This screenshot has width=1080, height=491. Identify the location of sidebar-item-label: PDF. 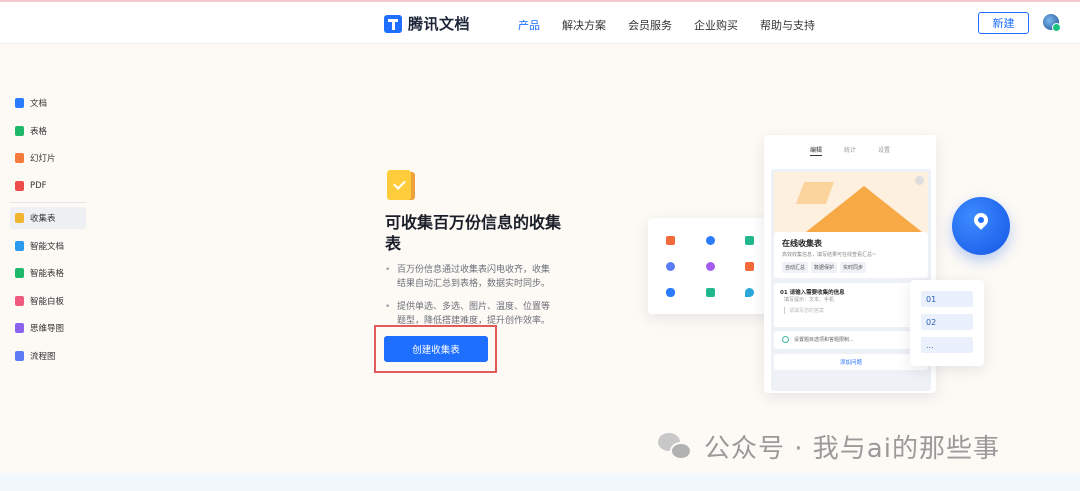
(38, 185).